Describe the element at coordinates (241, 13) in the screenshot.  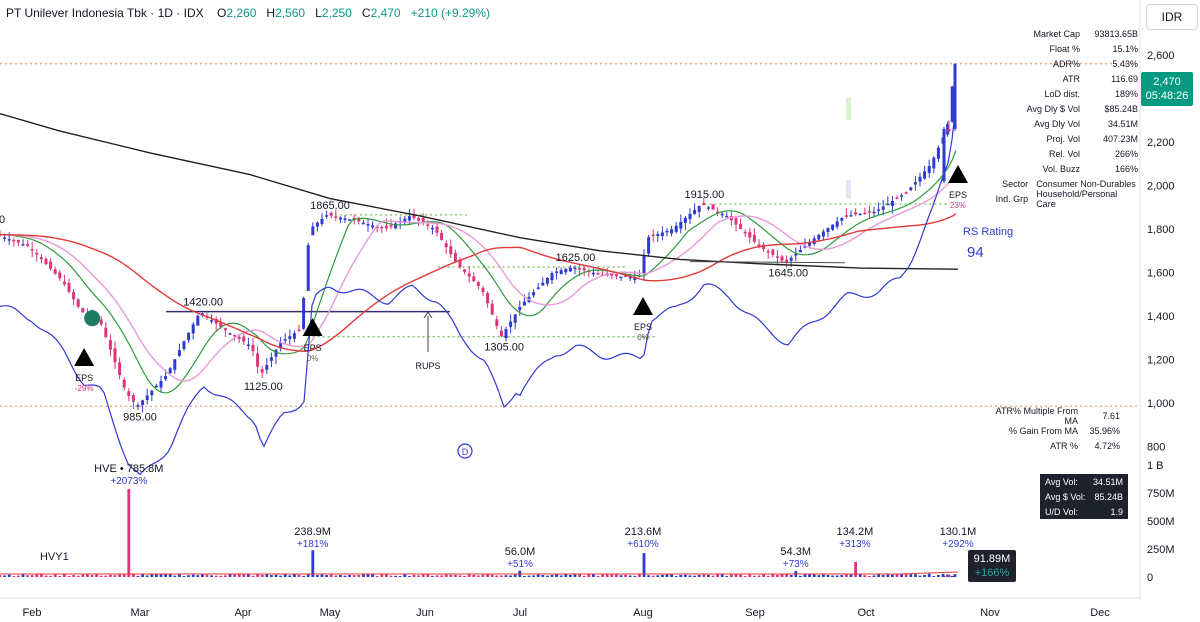
I see `open-value: 2,260` at that location.